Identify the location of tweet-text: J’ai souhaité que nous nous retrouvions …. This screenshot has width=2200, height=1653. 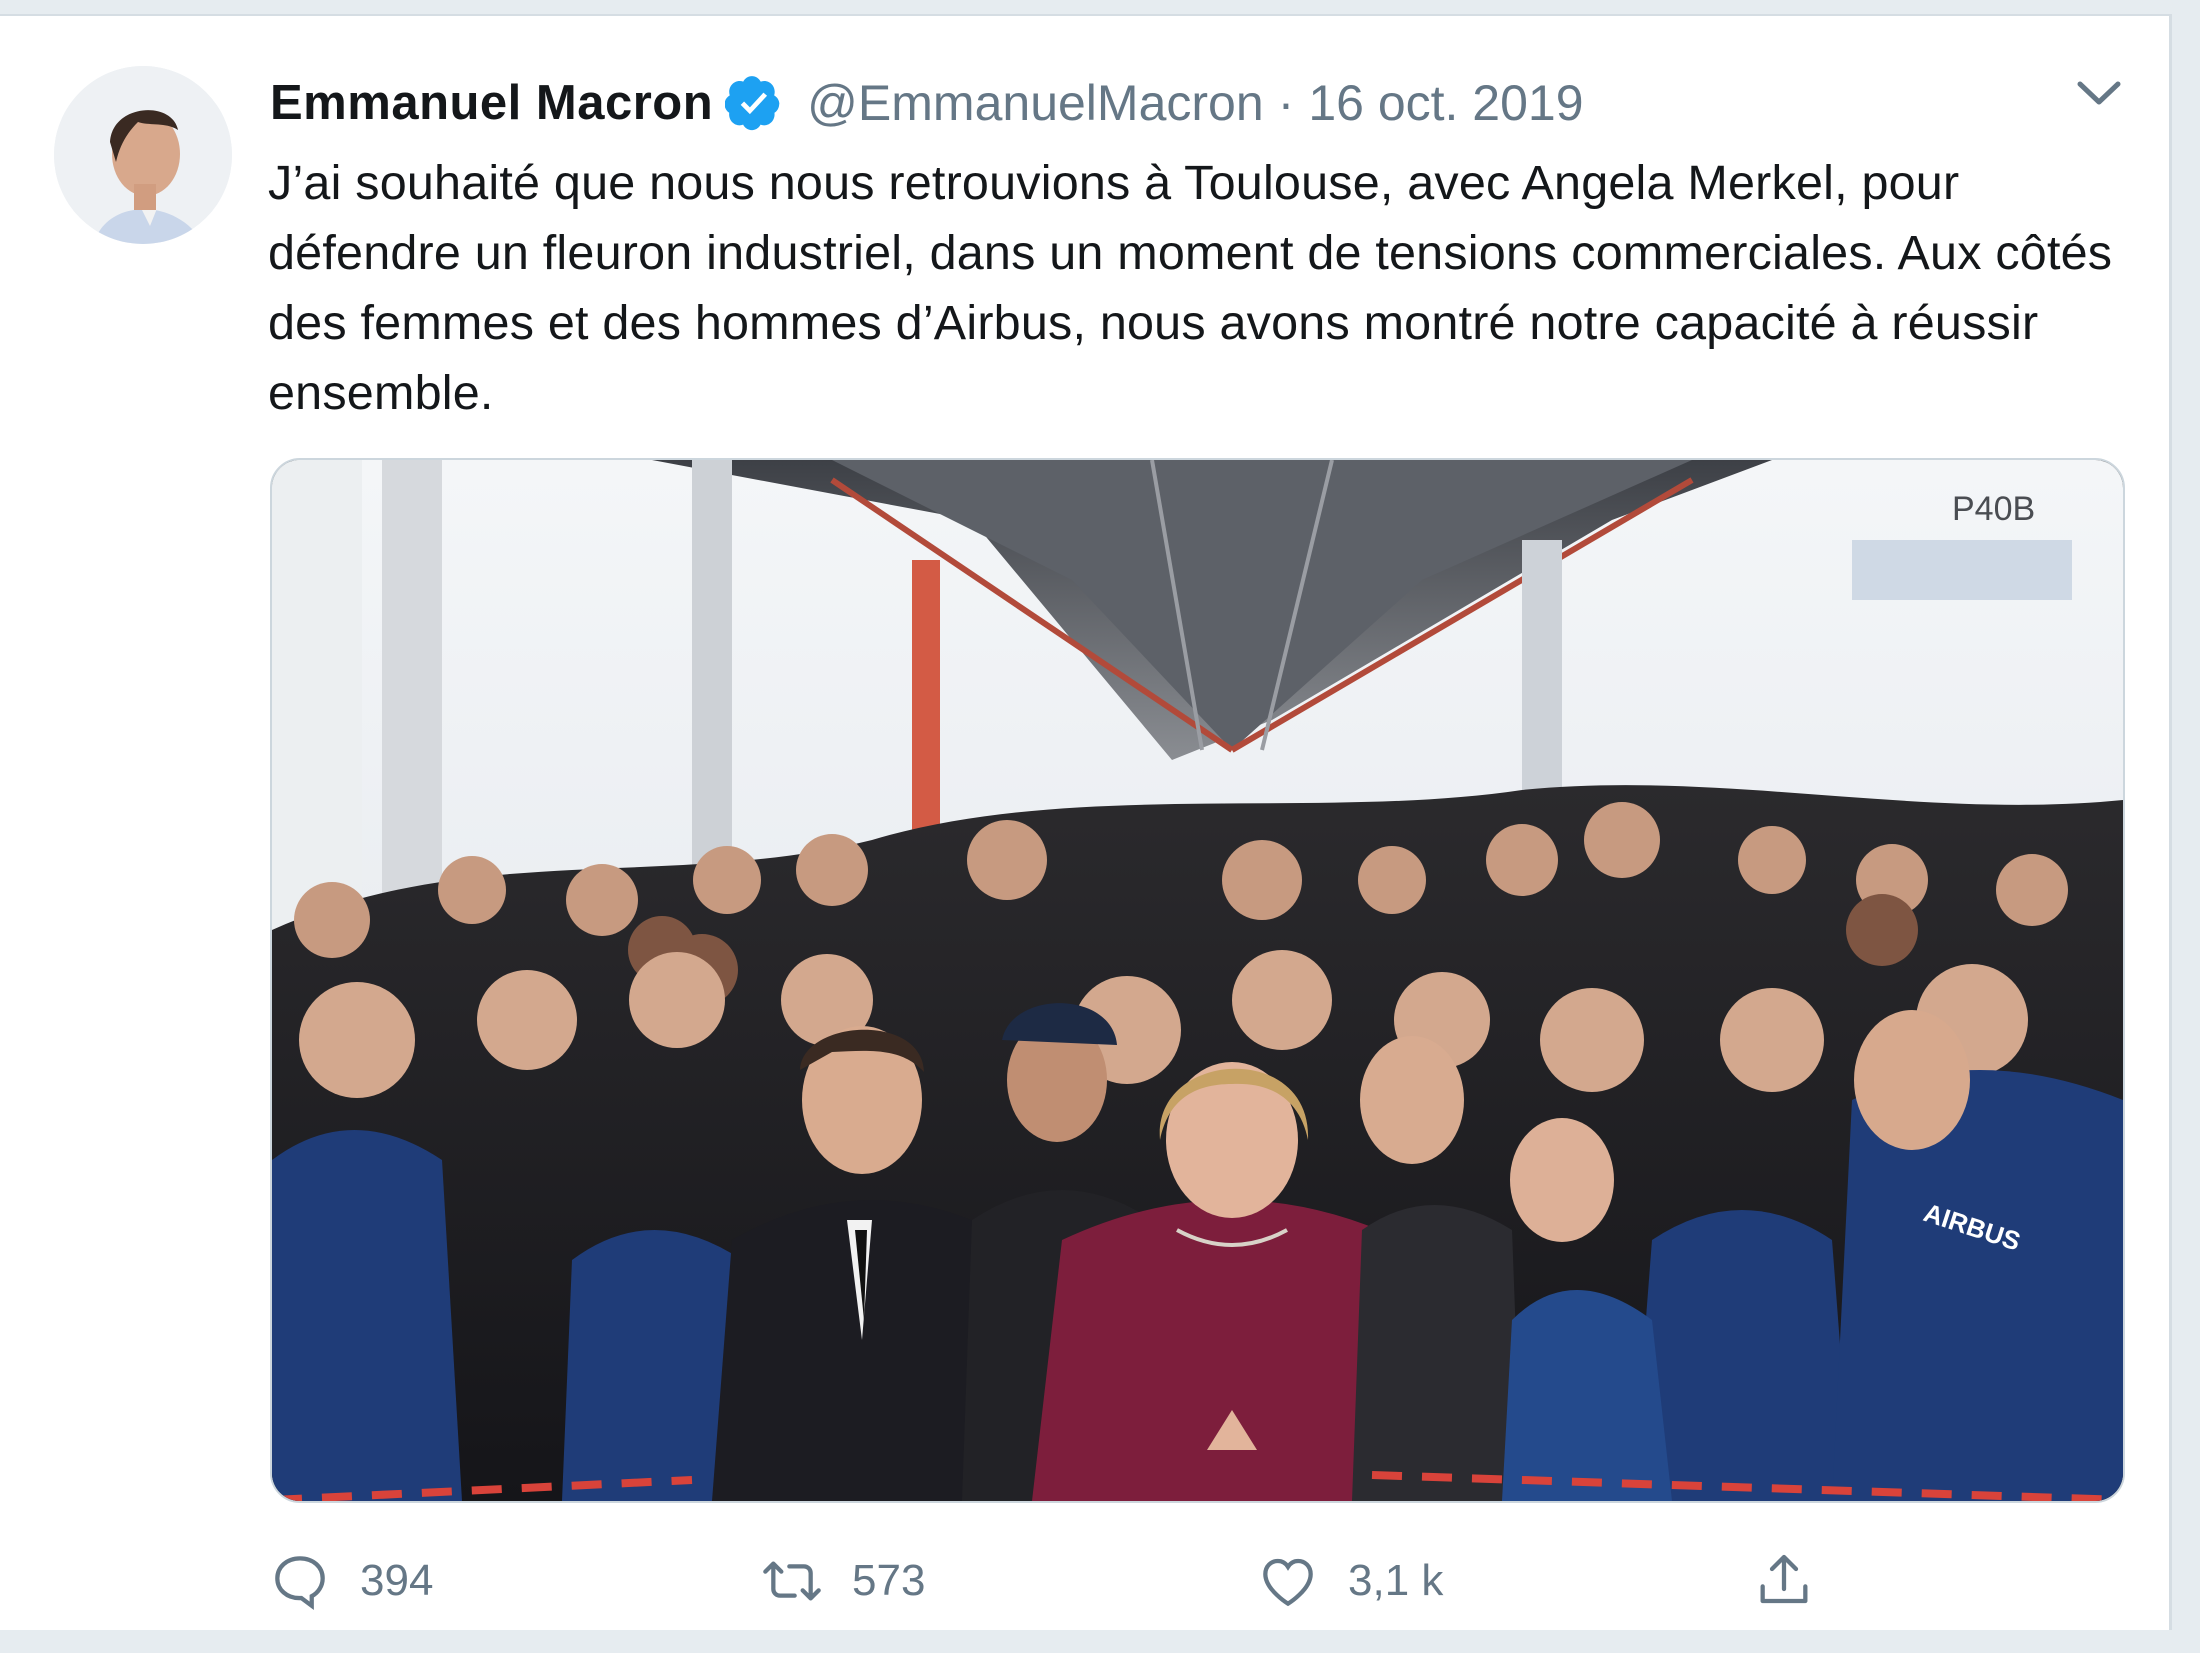
(1190, 288).